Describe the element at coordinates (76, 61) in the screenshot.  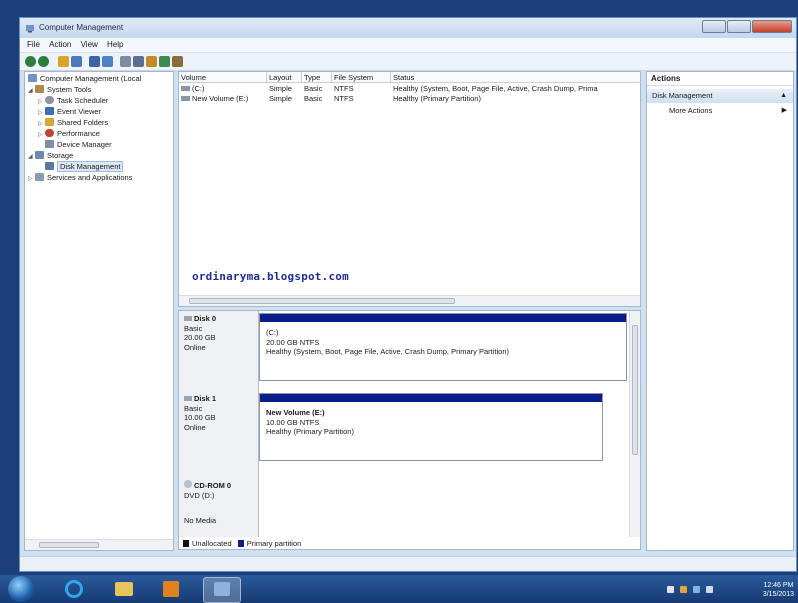
I see `show-hide-tree-icon` at that location.